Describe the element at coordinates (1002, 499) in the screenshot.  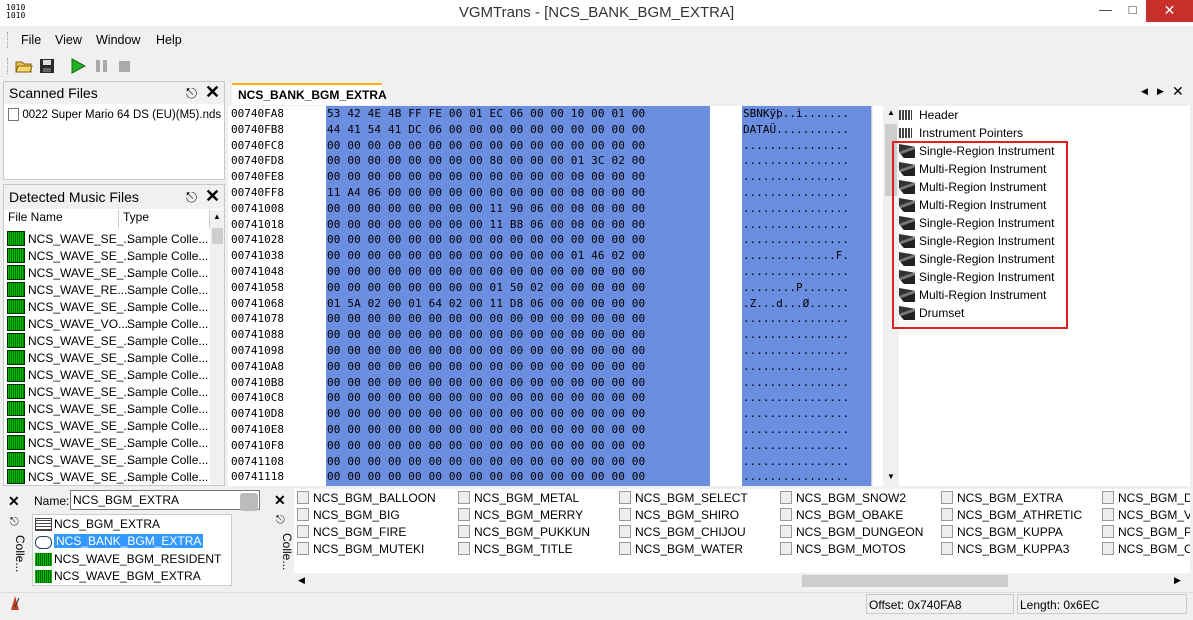
I see `collection-entry: NCS_BGM_EXTRA` at that location.